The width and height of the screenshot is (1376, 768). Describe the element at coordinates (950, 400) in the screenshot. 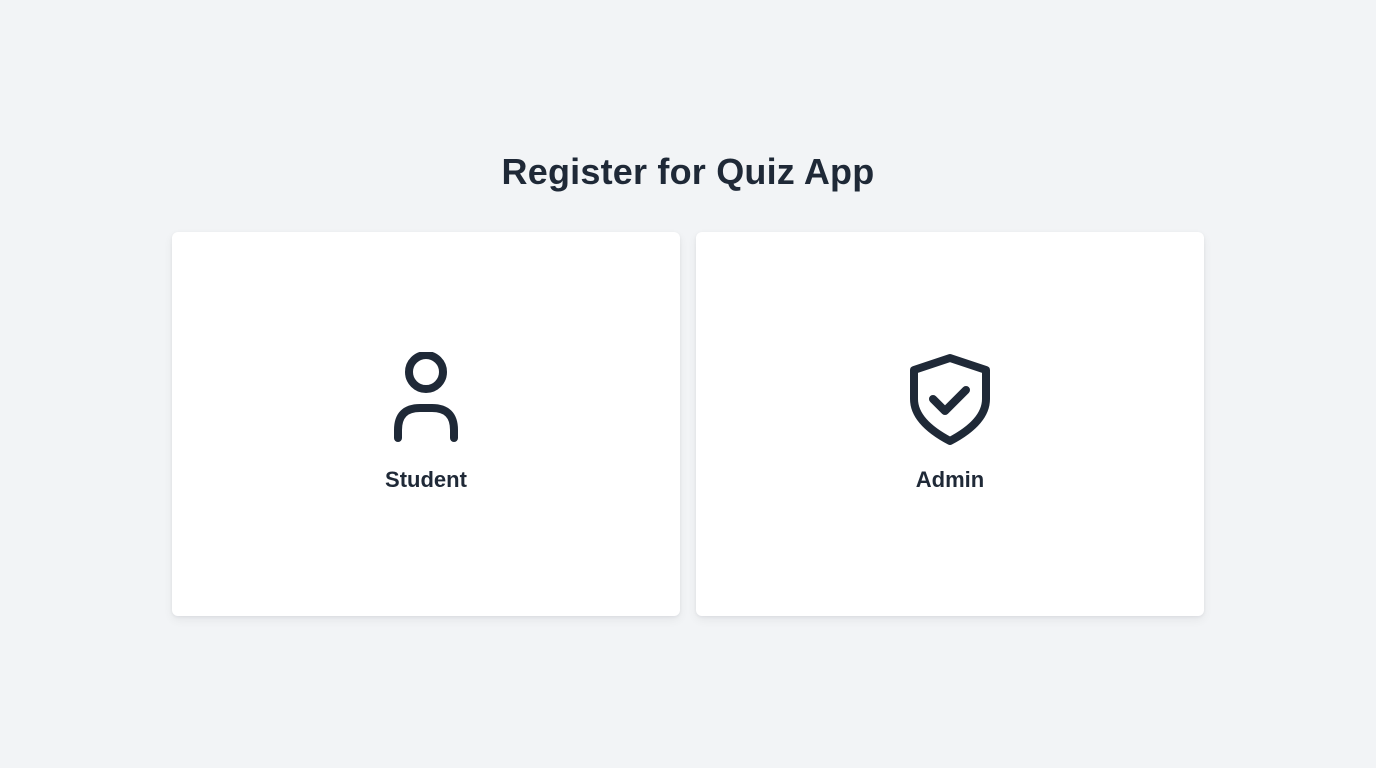

I see `shield-check-icon` at that location.